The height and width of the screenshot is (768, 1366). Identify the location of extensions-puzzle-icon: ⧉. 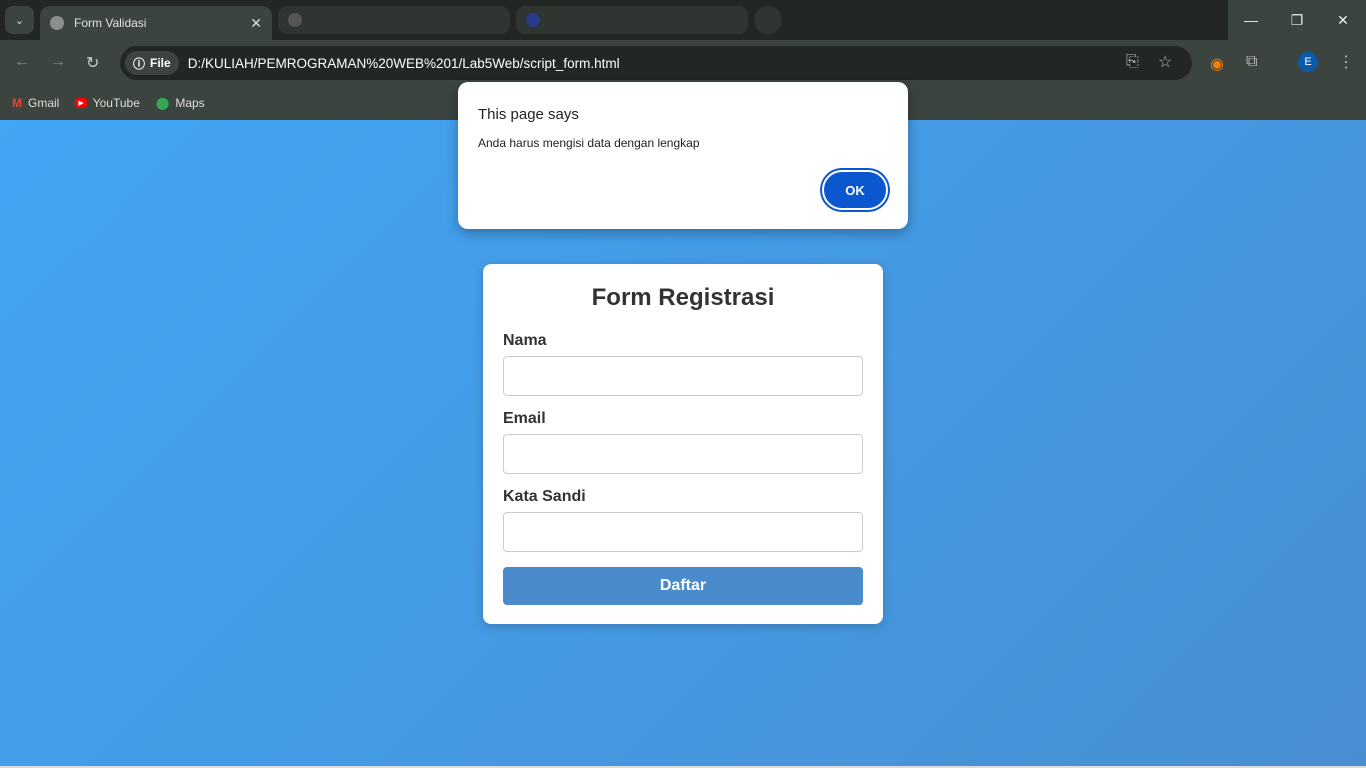
(1251, 62).